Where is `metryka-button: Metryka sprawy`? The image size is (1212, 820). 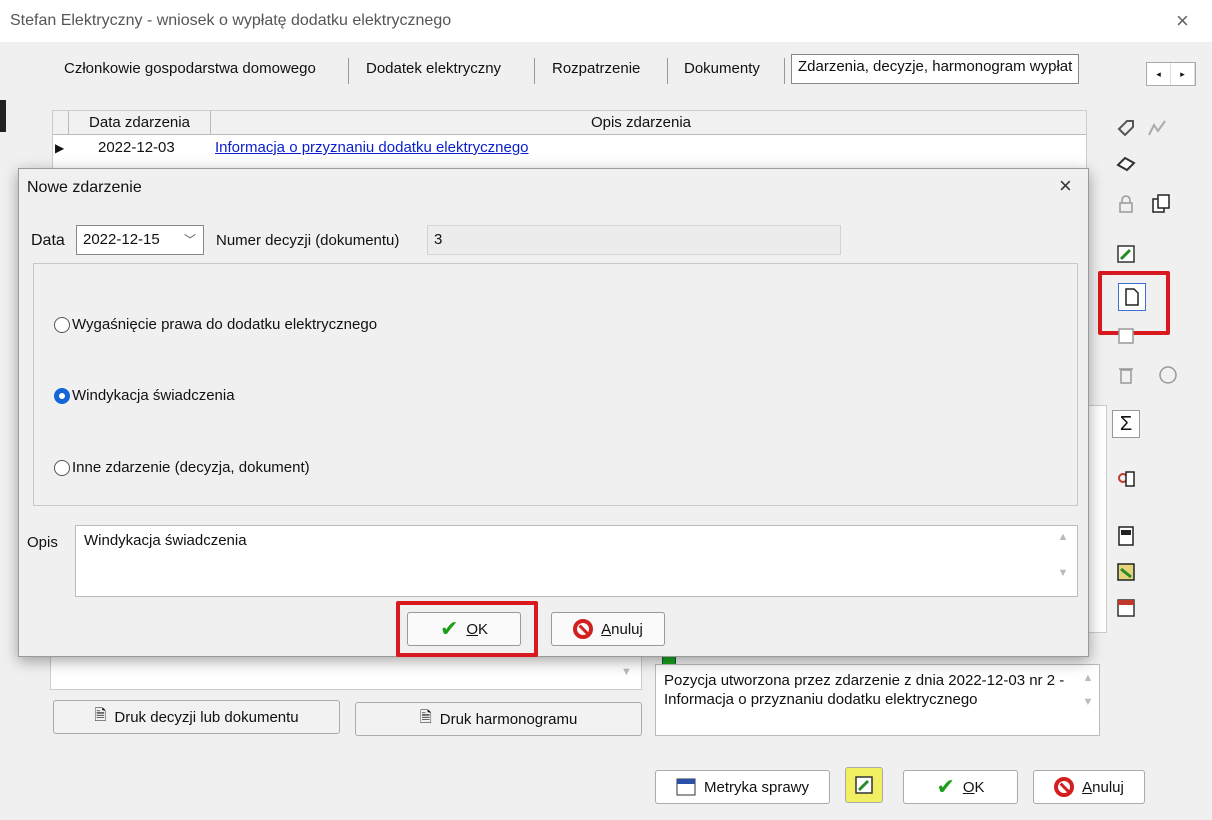 metryka-button: Metryka sprawy is located at coordinates (742, 787).